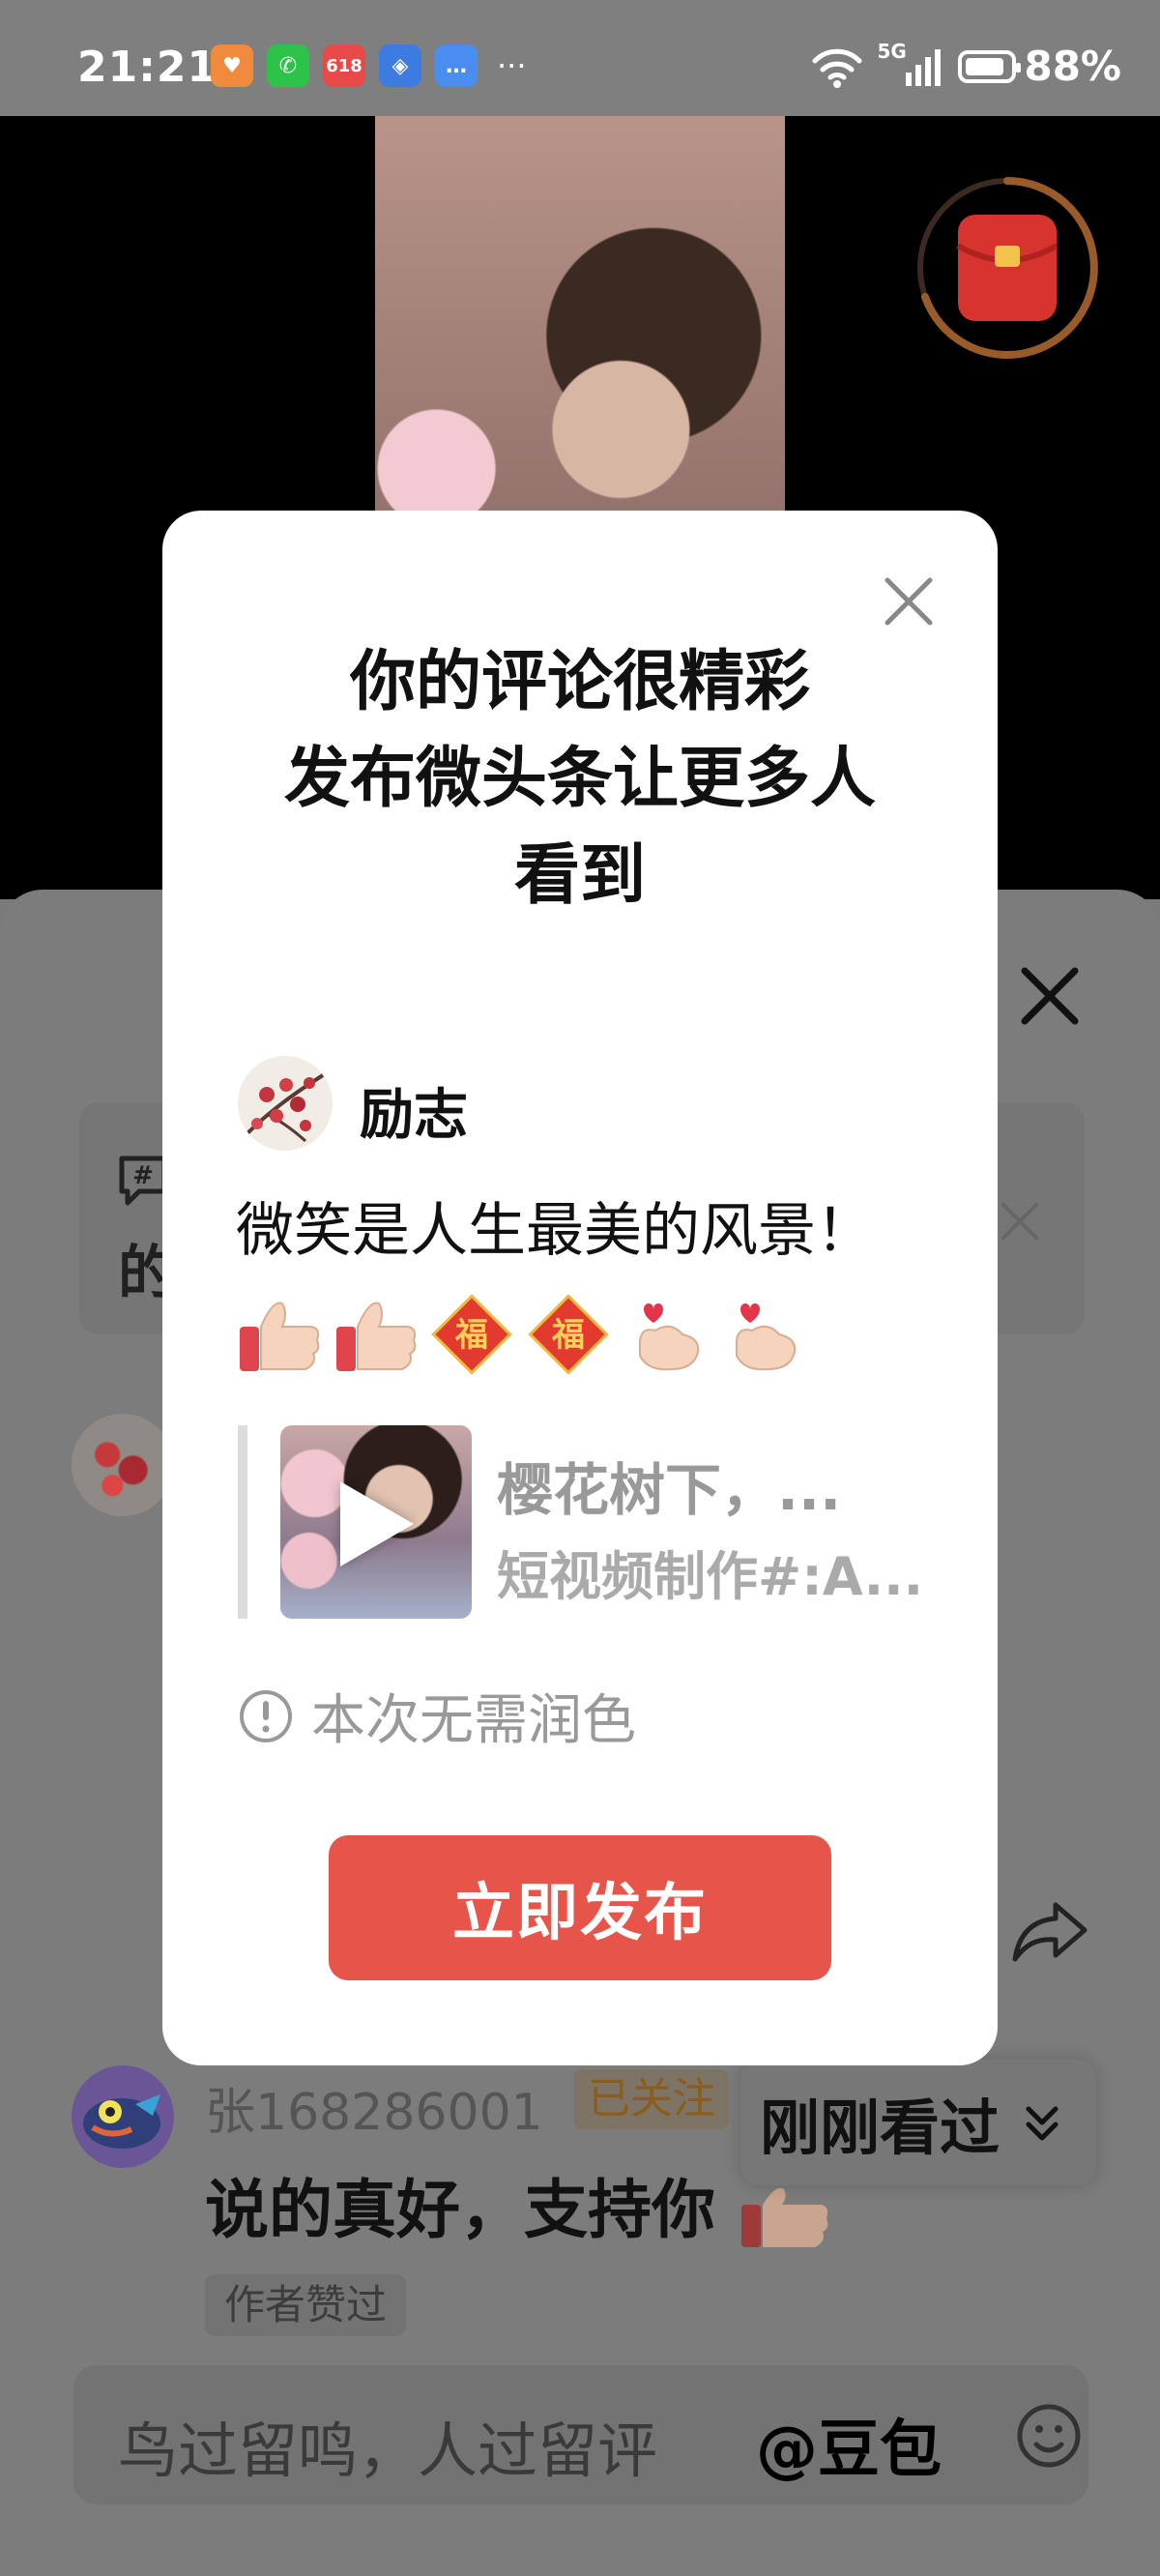 The height and width of the screenshot is (2576, 1160). Describe the element at coordinates (285, 1103) in the screenshot. I see `author-avatar` at that location.